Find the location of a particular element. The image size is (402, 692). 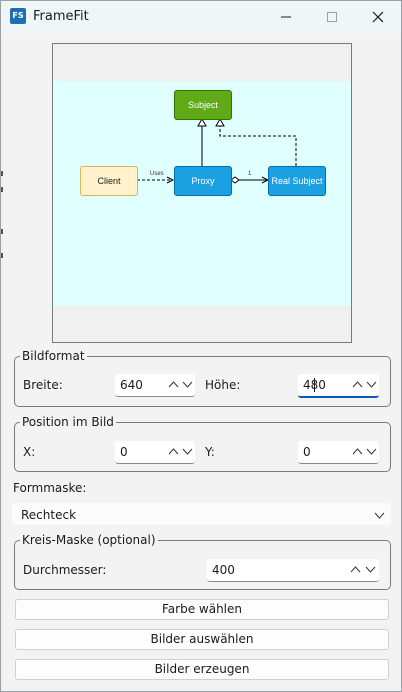

hoehe-label: Höhe: is located at coordinates (223, 385).